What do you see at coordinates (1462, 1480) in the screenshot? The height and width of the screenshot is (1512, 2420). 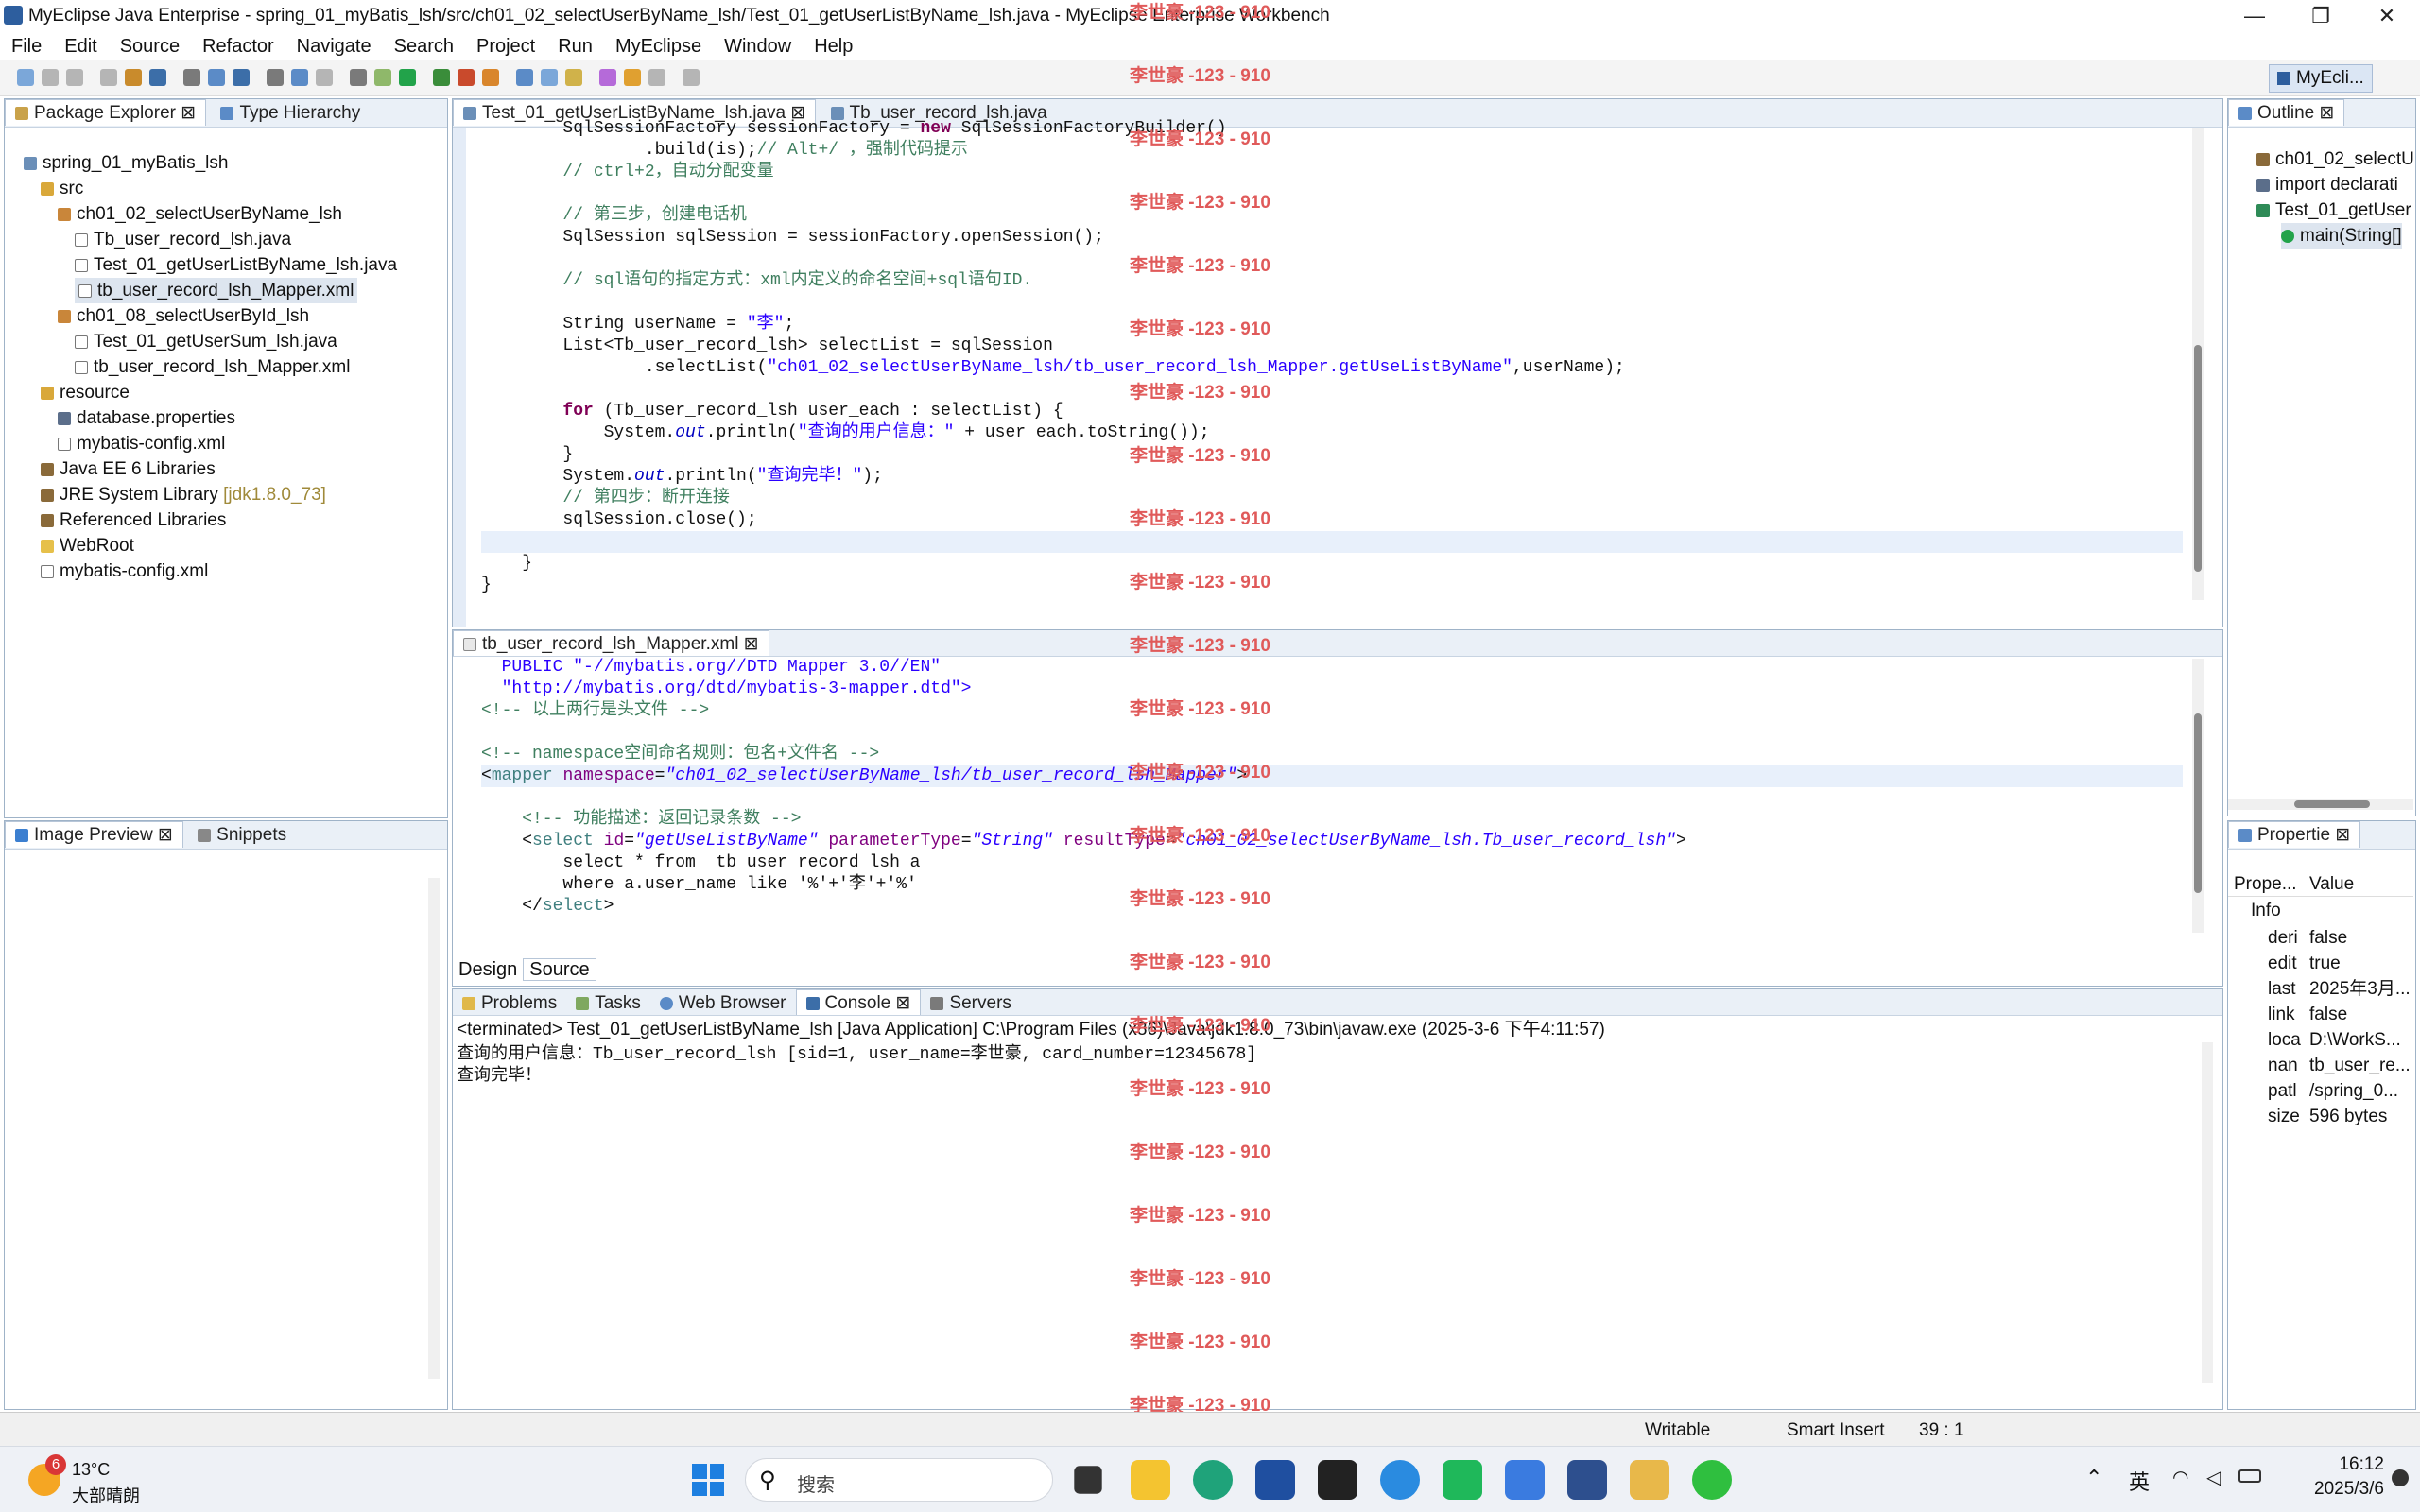 I see `green-app-icon` at bounding box center [1462, 1480].